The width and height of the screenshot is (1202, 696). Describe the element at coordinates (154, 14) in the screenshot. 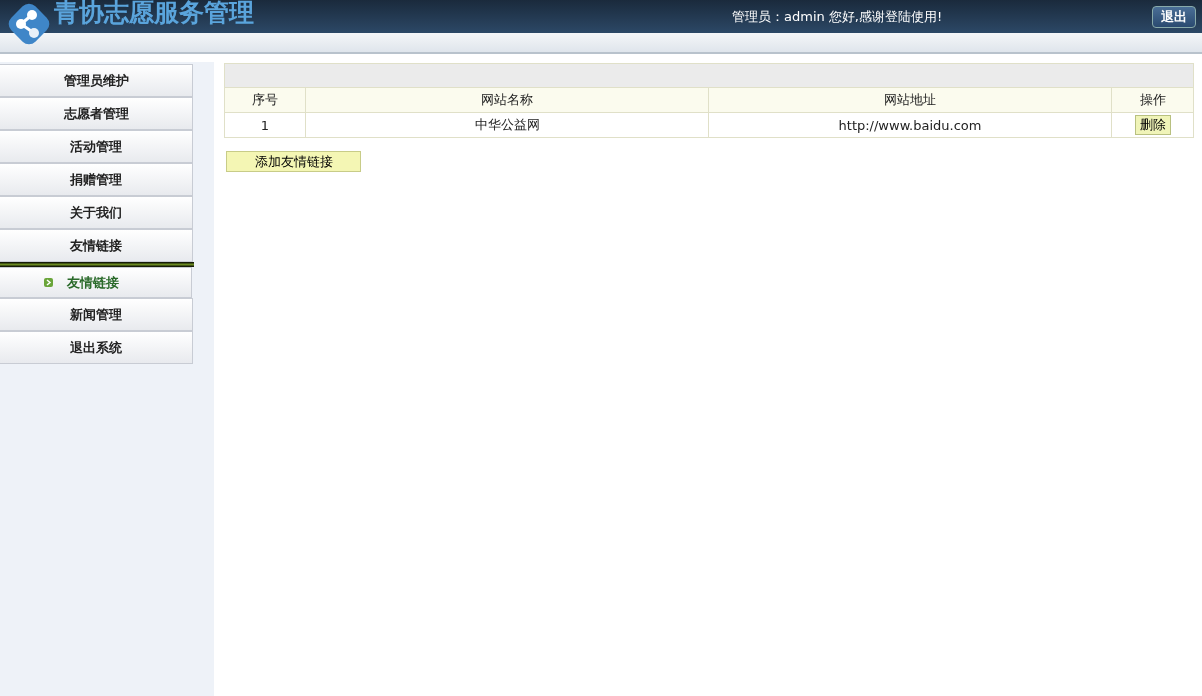

I see `app-title: 青协志愿服务管理` at that location.